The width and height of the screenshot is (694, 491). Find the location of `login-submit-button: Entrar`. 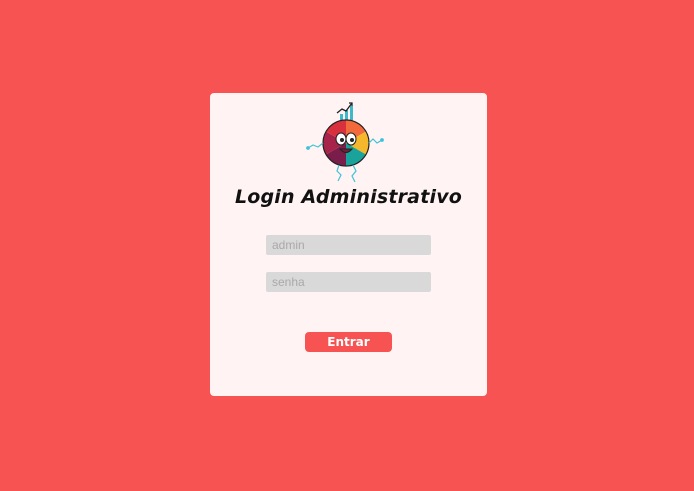

login-submit-button: Entrar is located at coordinates (348, 342).